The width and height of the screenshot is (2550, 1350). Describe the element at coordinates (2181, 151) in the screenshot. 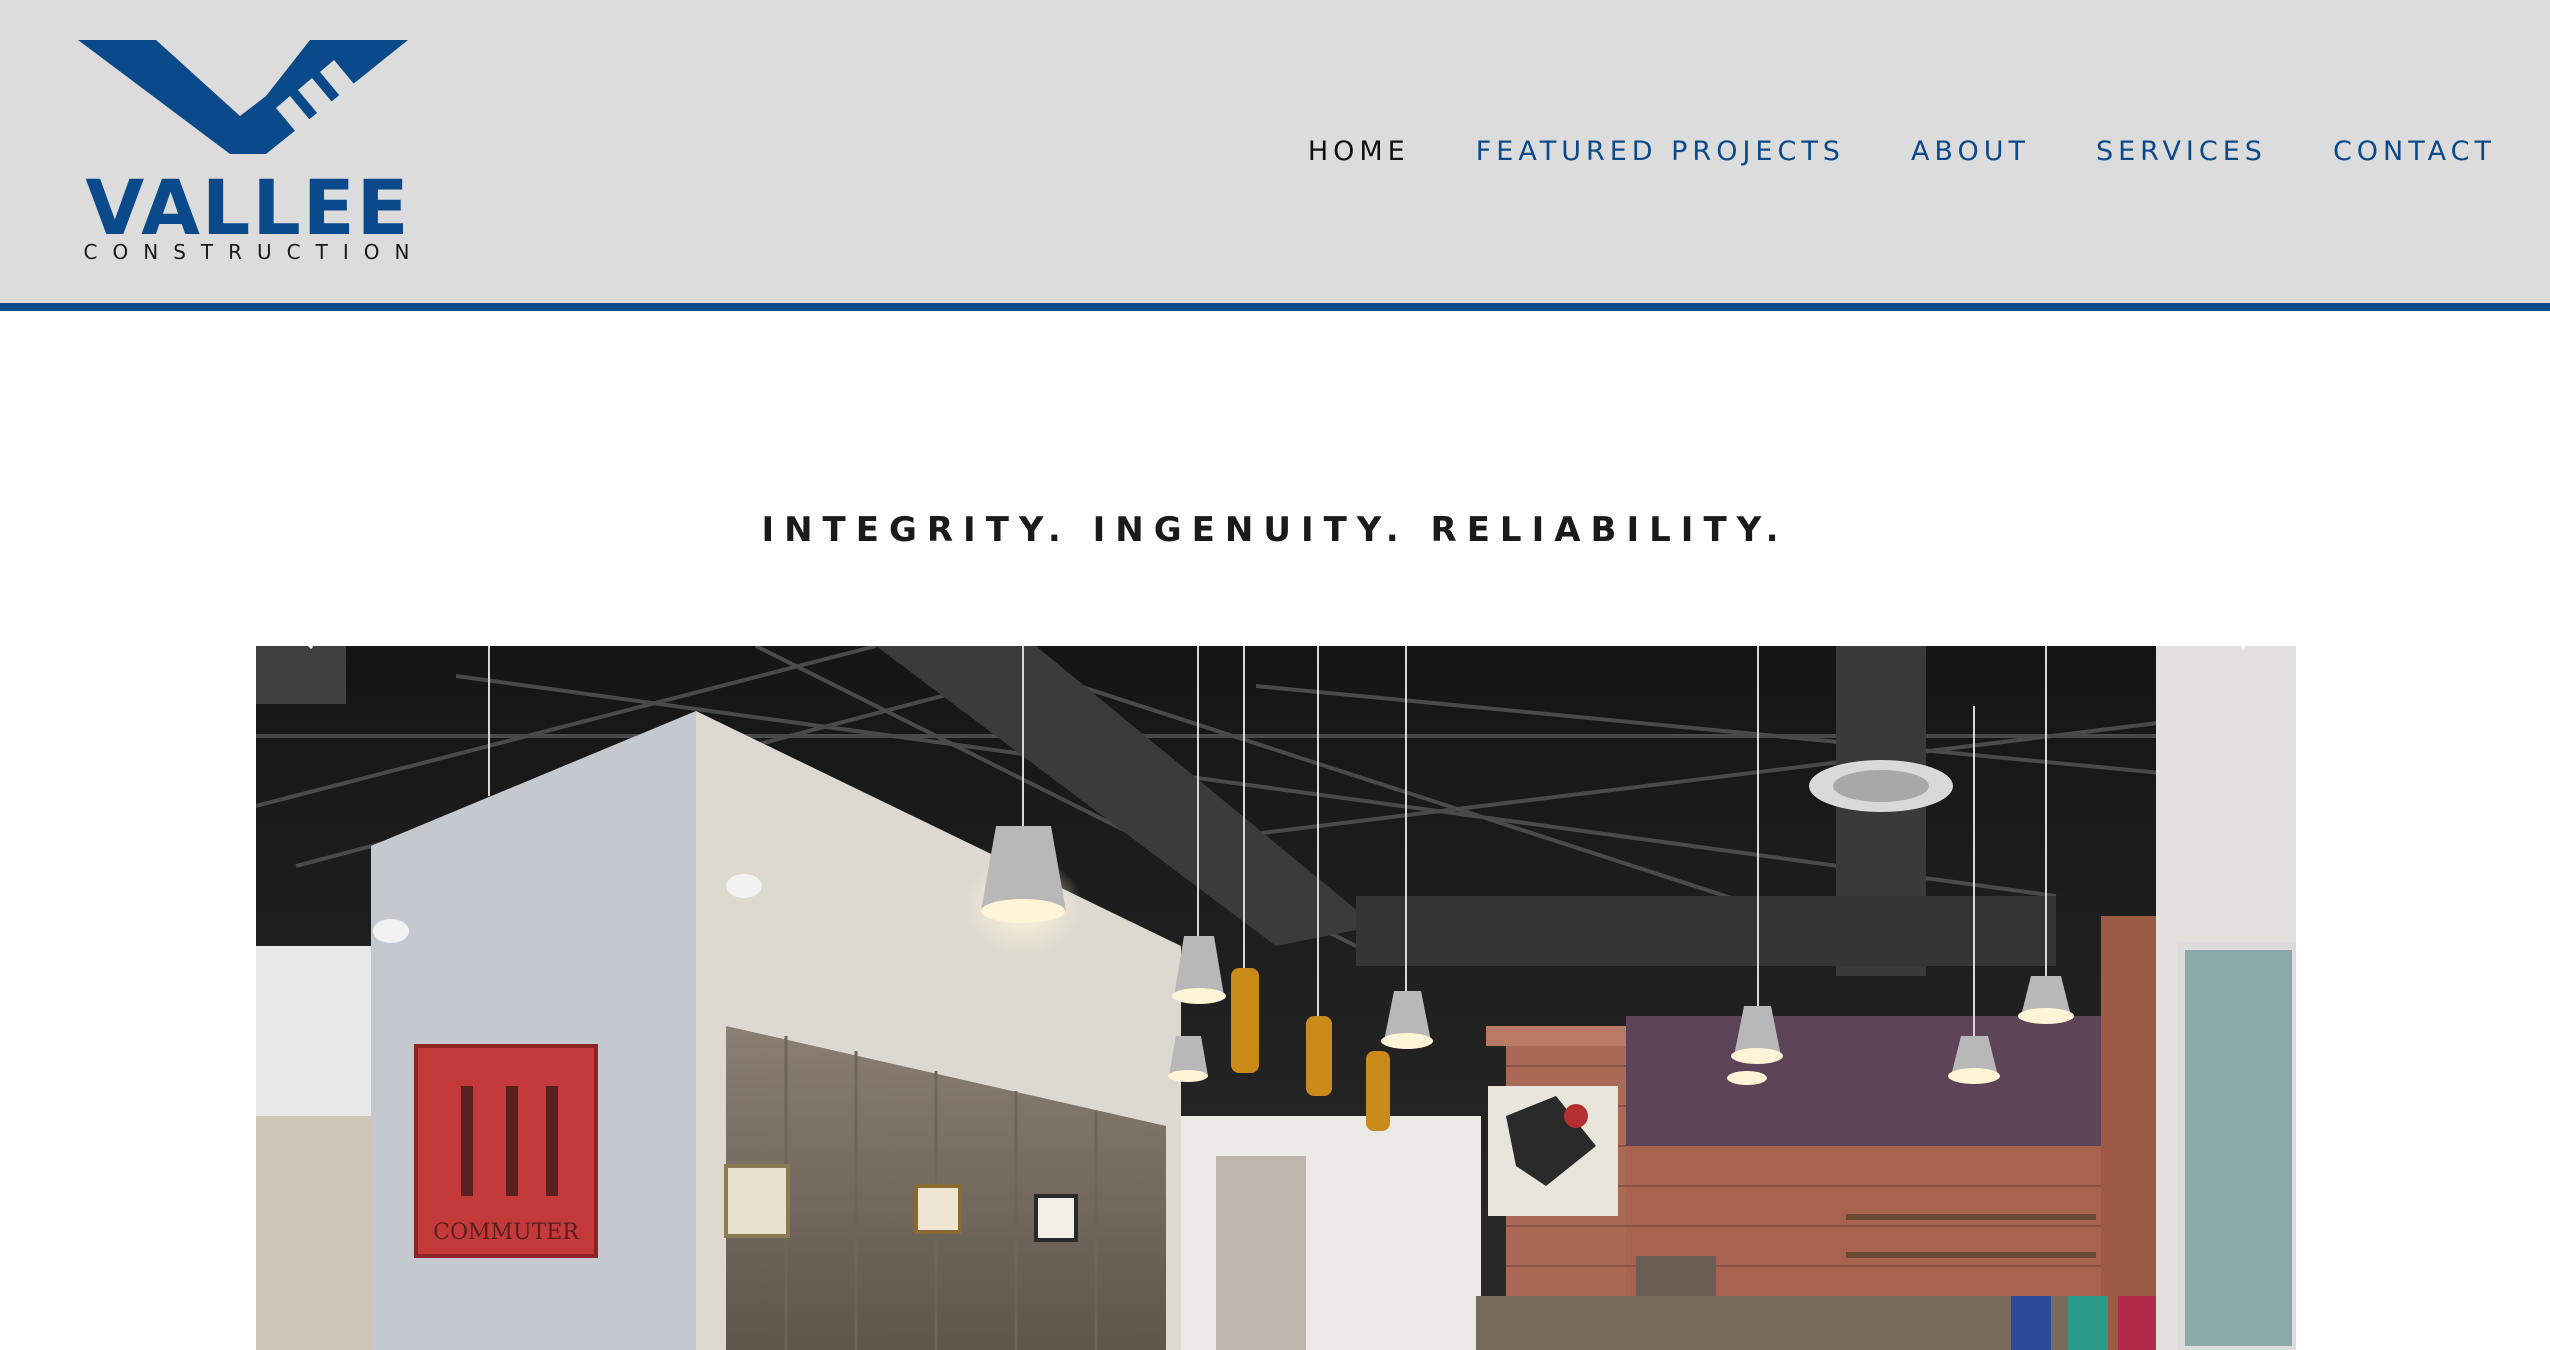

I see `nav-services: SERVICES` at that location.